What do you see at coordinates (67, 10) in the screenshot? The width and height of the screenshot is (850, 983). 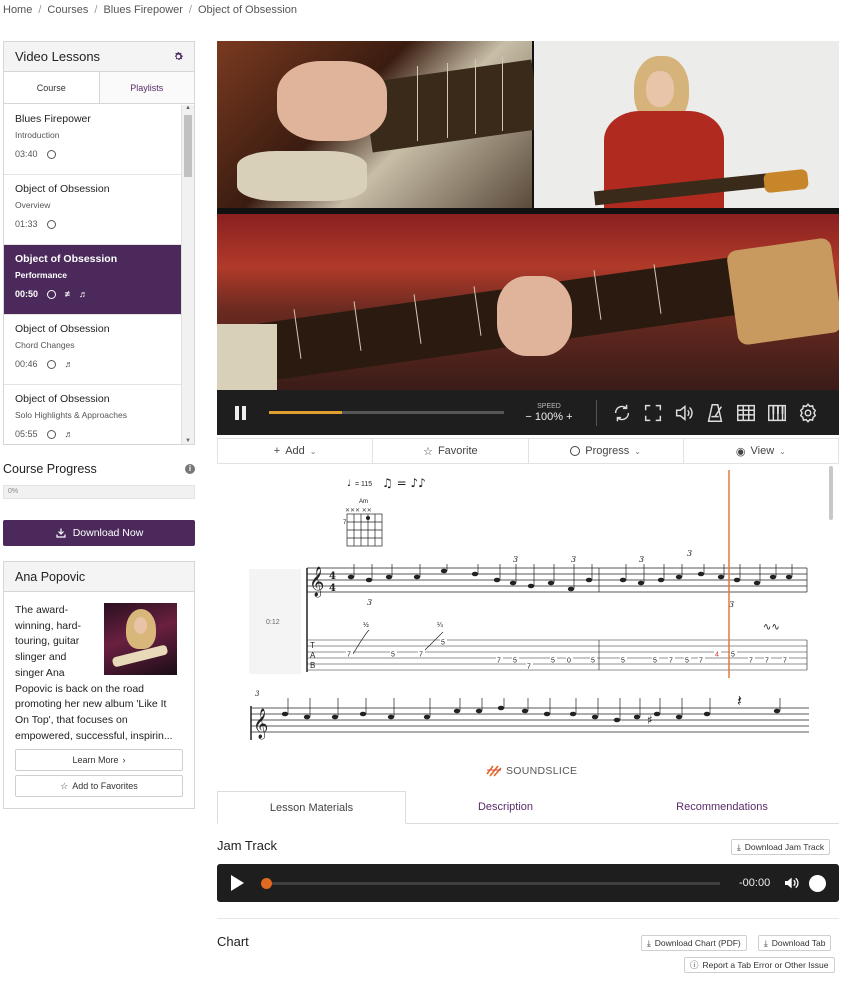 I see `breadcrumb-courses: Courses` at bounding box center [67, 10].